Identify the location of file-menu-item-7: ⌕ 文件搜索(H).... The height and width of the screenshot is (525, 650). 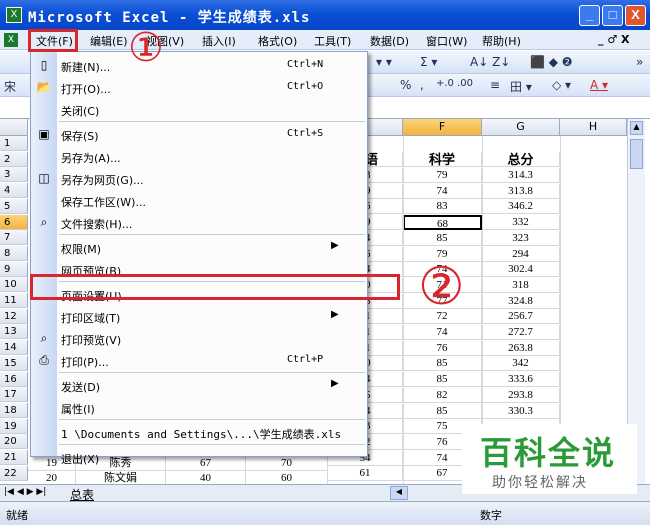
(199, 222).